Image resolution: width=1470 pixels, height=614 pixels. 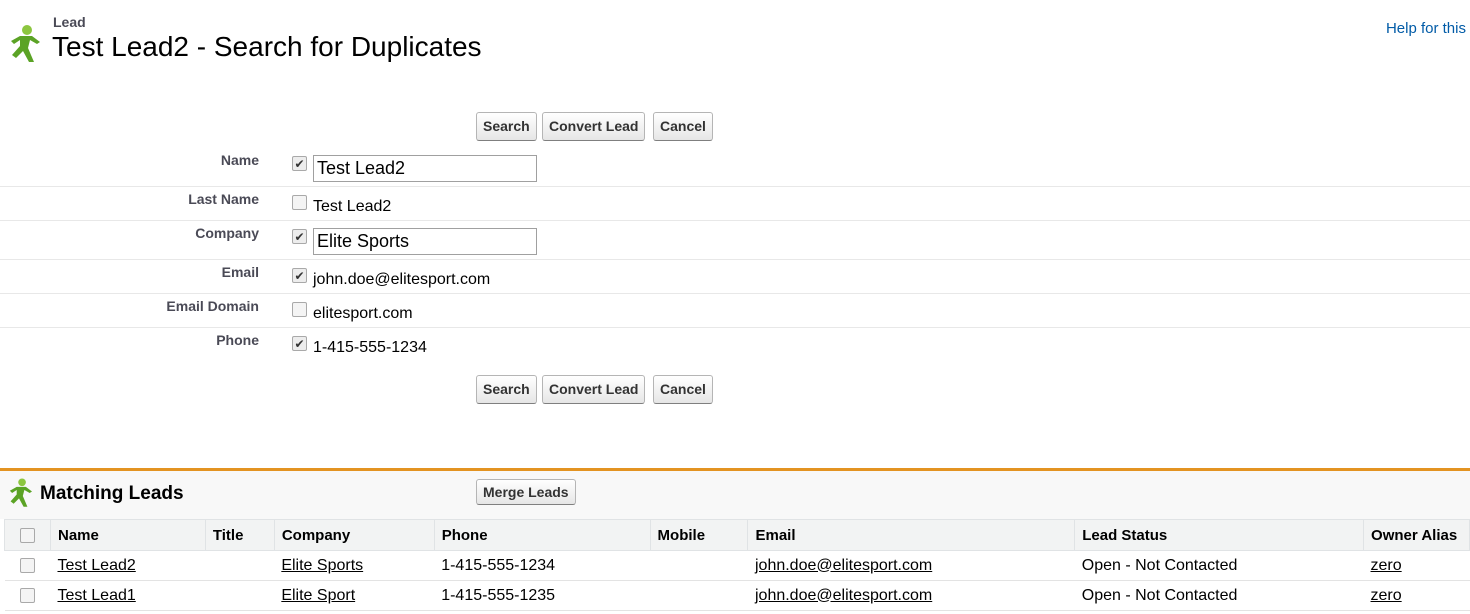 What do you see at coordinates (683, 389) in the screenshot?
I see `cancel-button-bottom: Cancel` at bounding box center [683, 389].